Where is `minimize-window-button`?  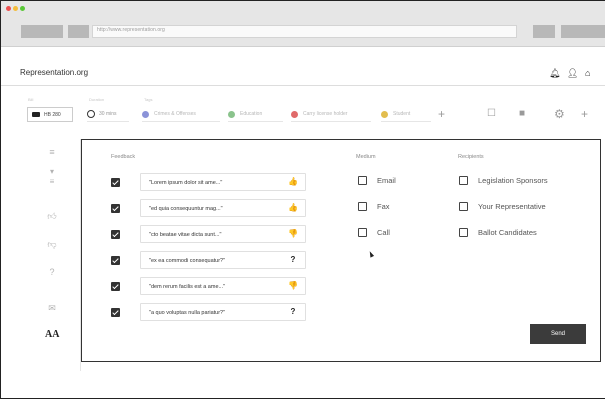
minimize-window-button is located at coordinates (15, 8).